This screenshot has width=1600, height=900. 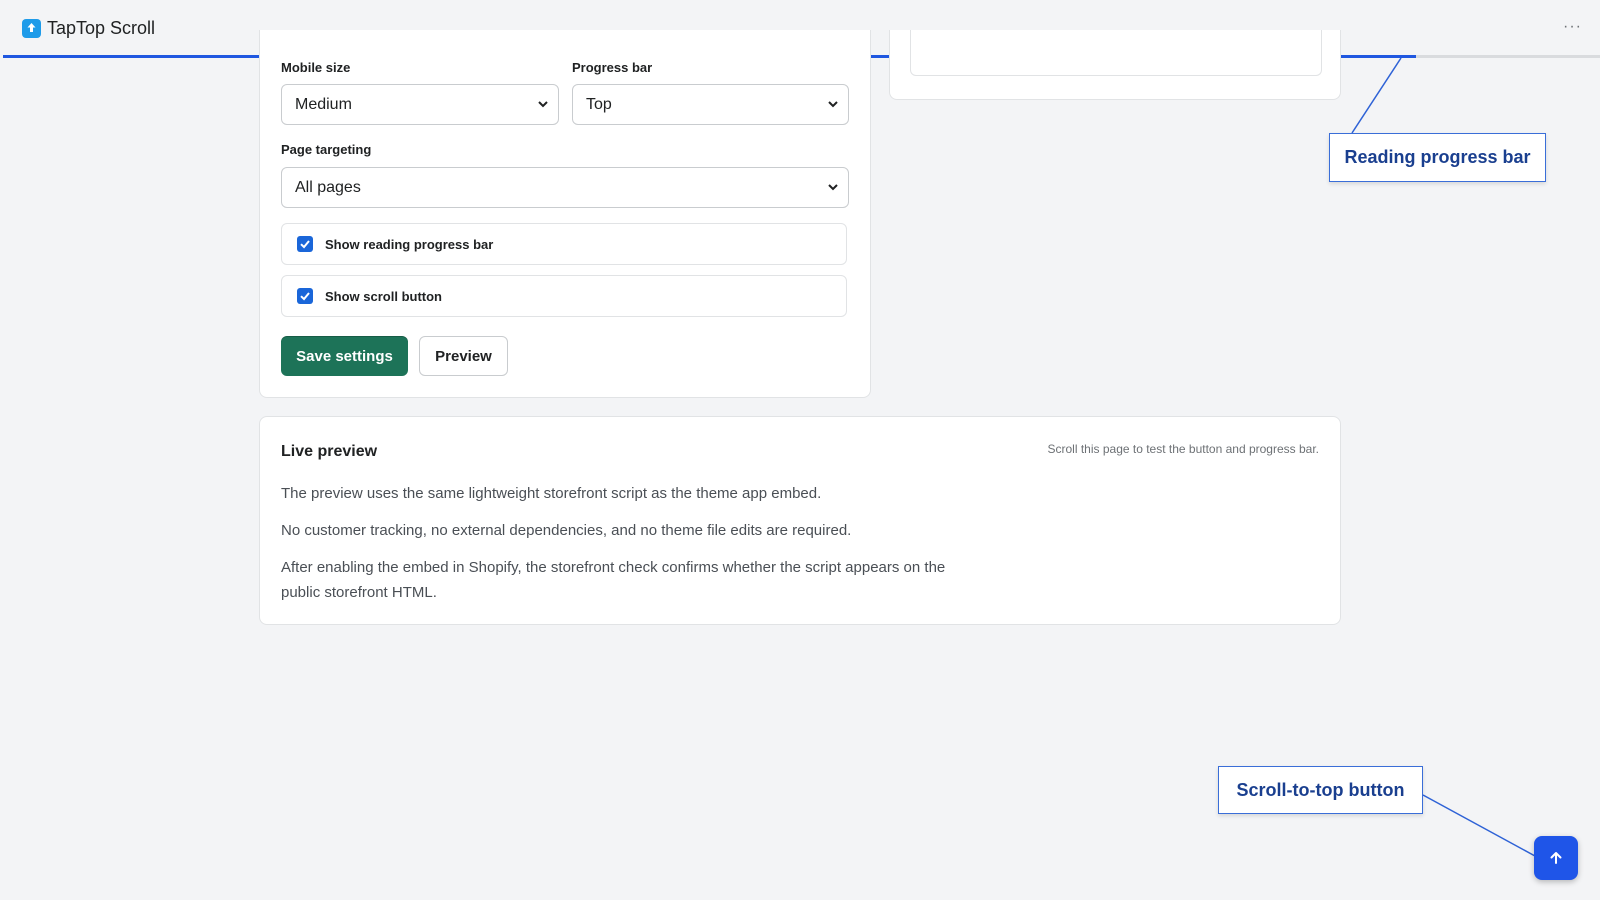 I want to click on mobile-size-value: Medium, so click(x=323, y=104).